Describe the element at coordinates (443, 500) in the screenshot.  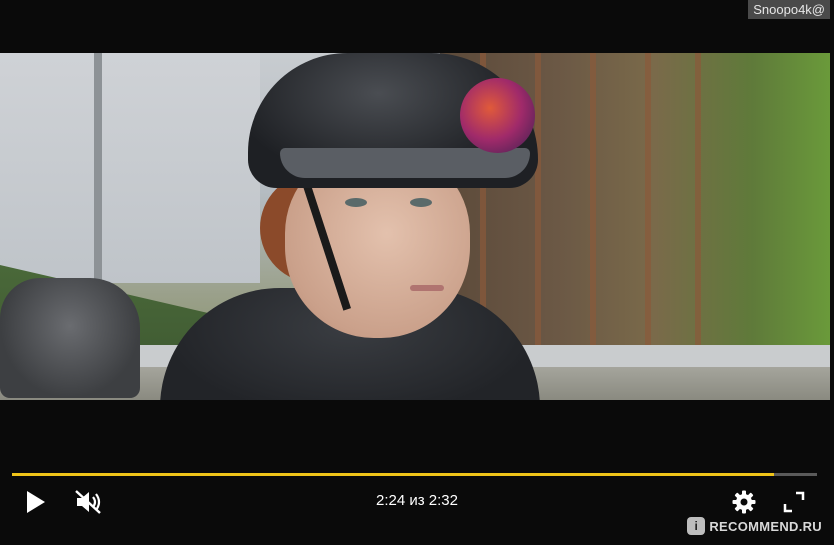
I see `time-total: 2:32` at that location.